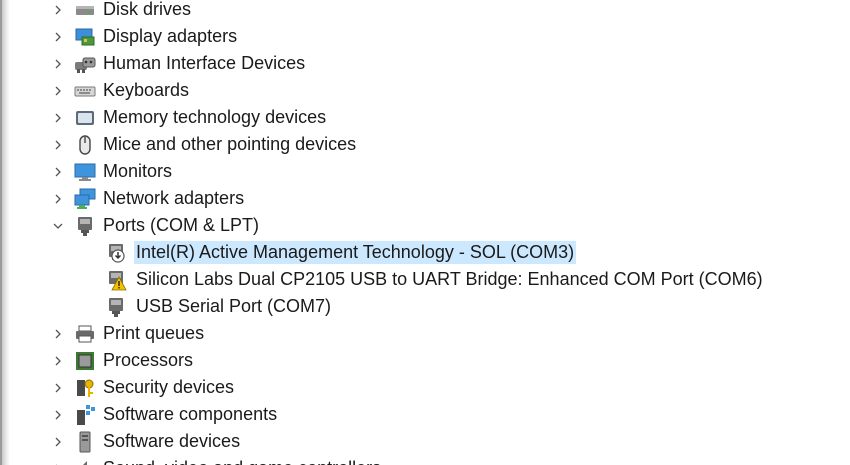 This screenshot has width=850, height=465. I want to click on memory-device-icon, so click(85, 118).